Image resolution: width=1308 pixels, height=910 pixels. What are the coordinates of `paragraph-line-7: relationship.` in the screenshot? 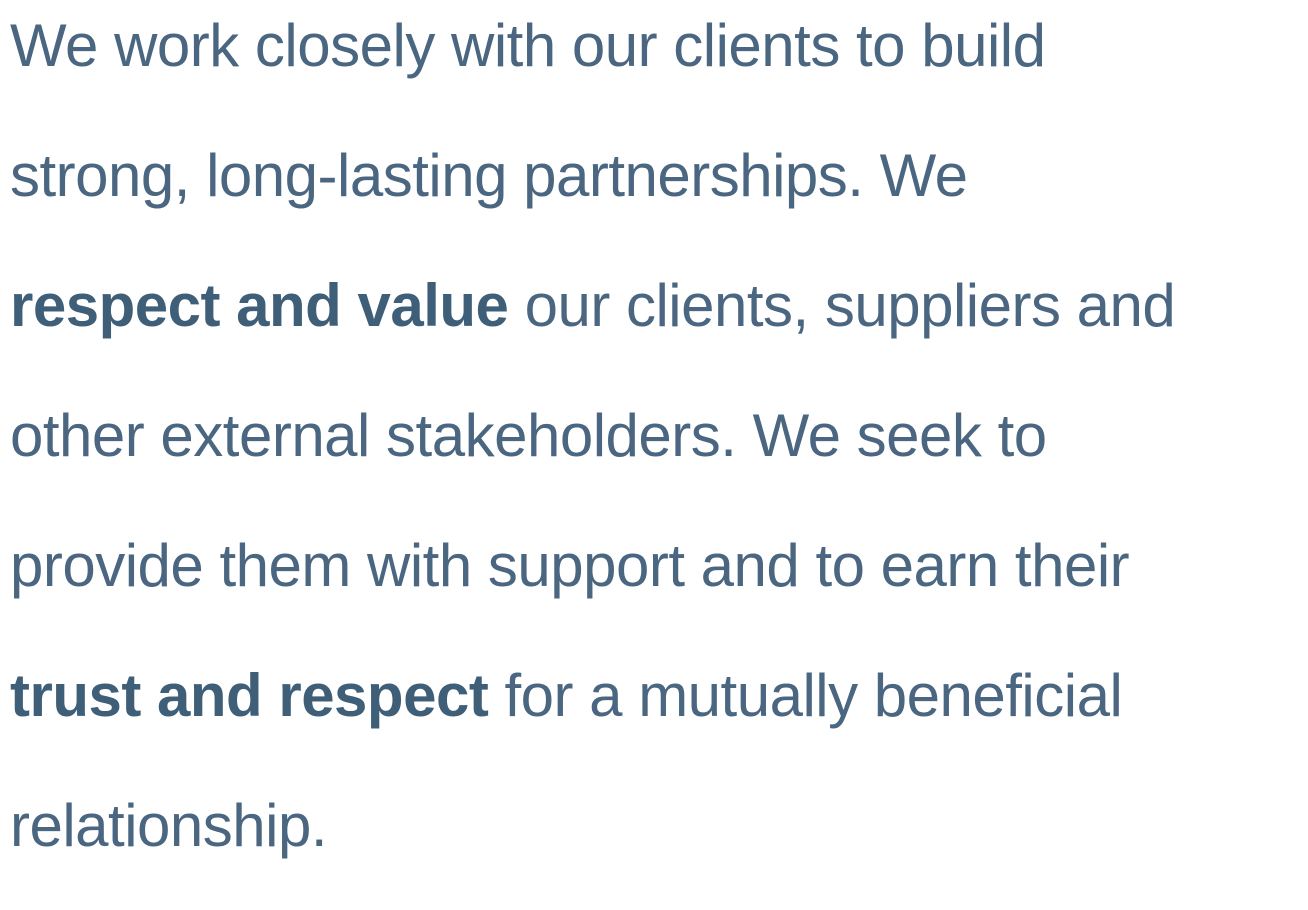 It's located at (659, 845).